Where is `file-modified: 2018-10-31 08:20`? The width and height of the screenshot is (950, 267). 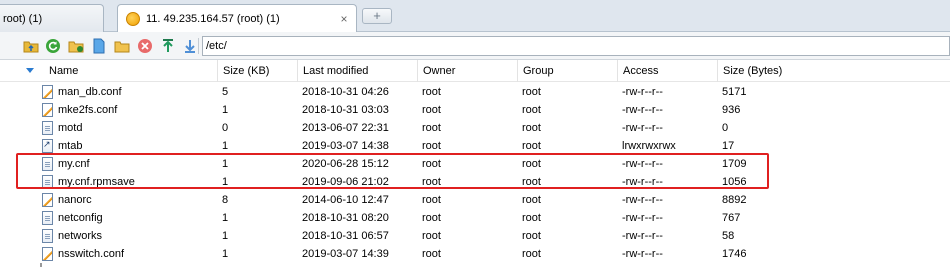
file-modified: 2018-10-31 08:20 is located at coordinates (345, 218).